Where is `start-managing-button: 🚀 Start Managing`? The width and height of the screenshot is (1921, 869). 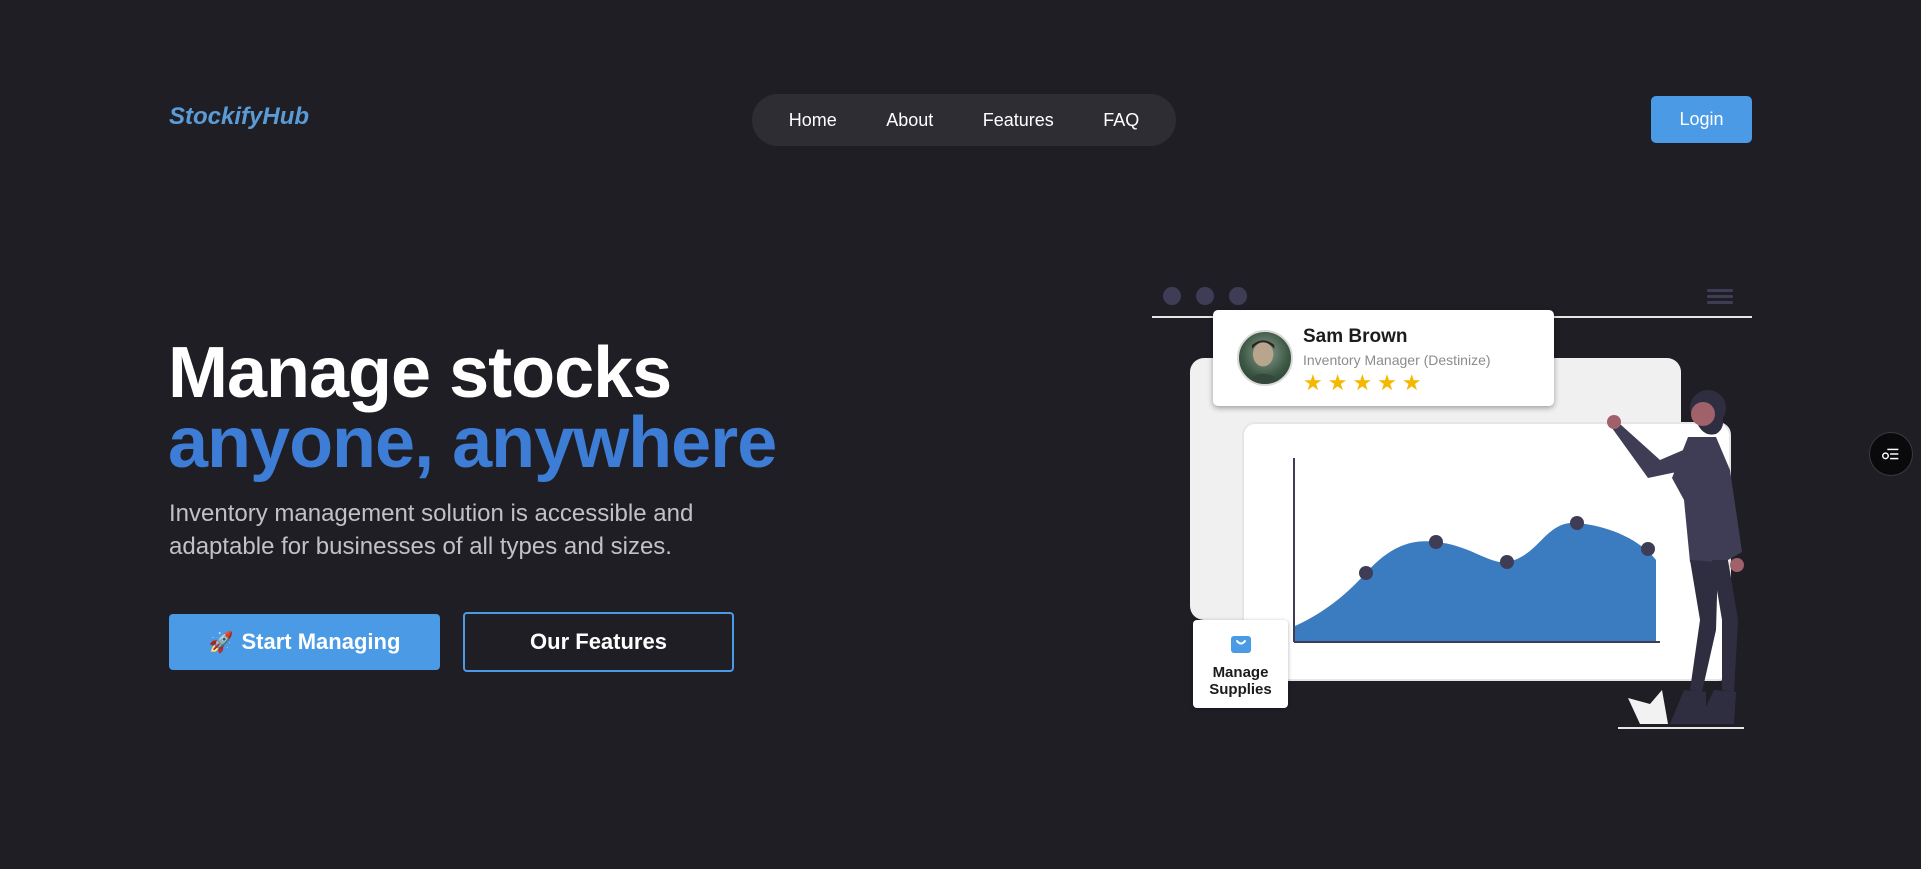 start-managing-button: 🚀 Start Managing is located at coordinates (304, 642).